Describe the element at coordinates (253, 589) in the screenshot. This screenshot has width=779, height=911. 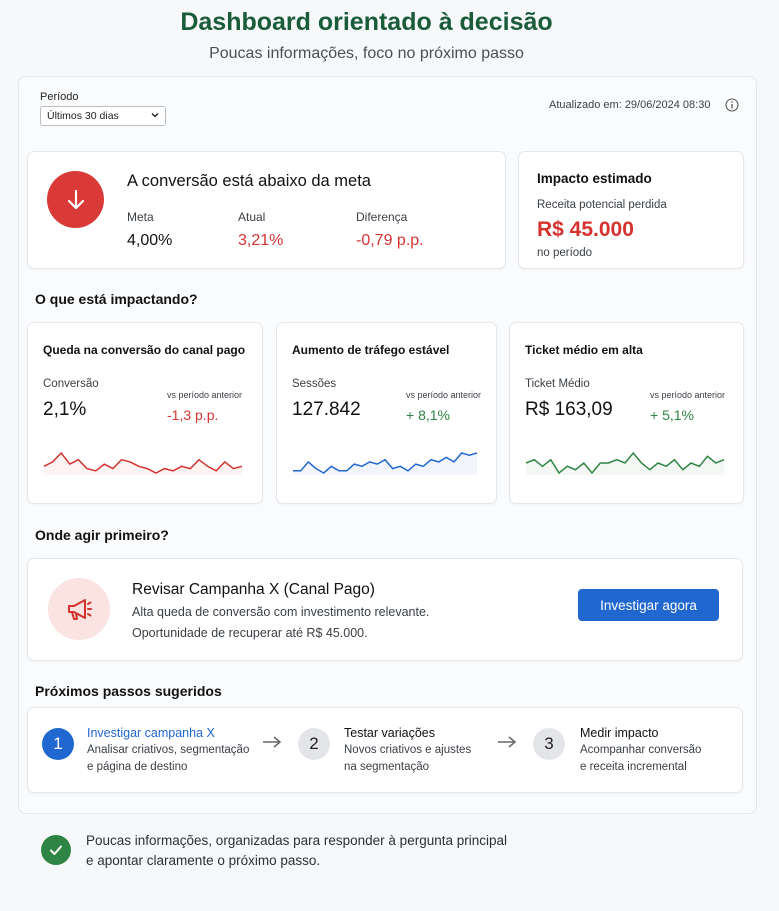
I see `action-title: Revisar Campanha X (Canal Pago)` at that location.